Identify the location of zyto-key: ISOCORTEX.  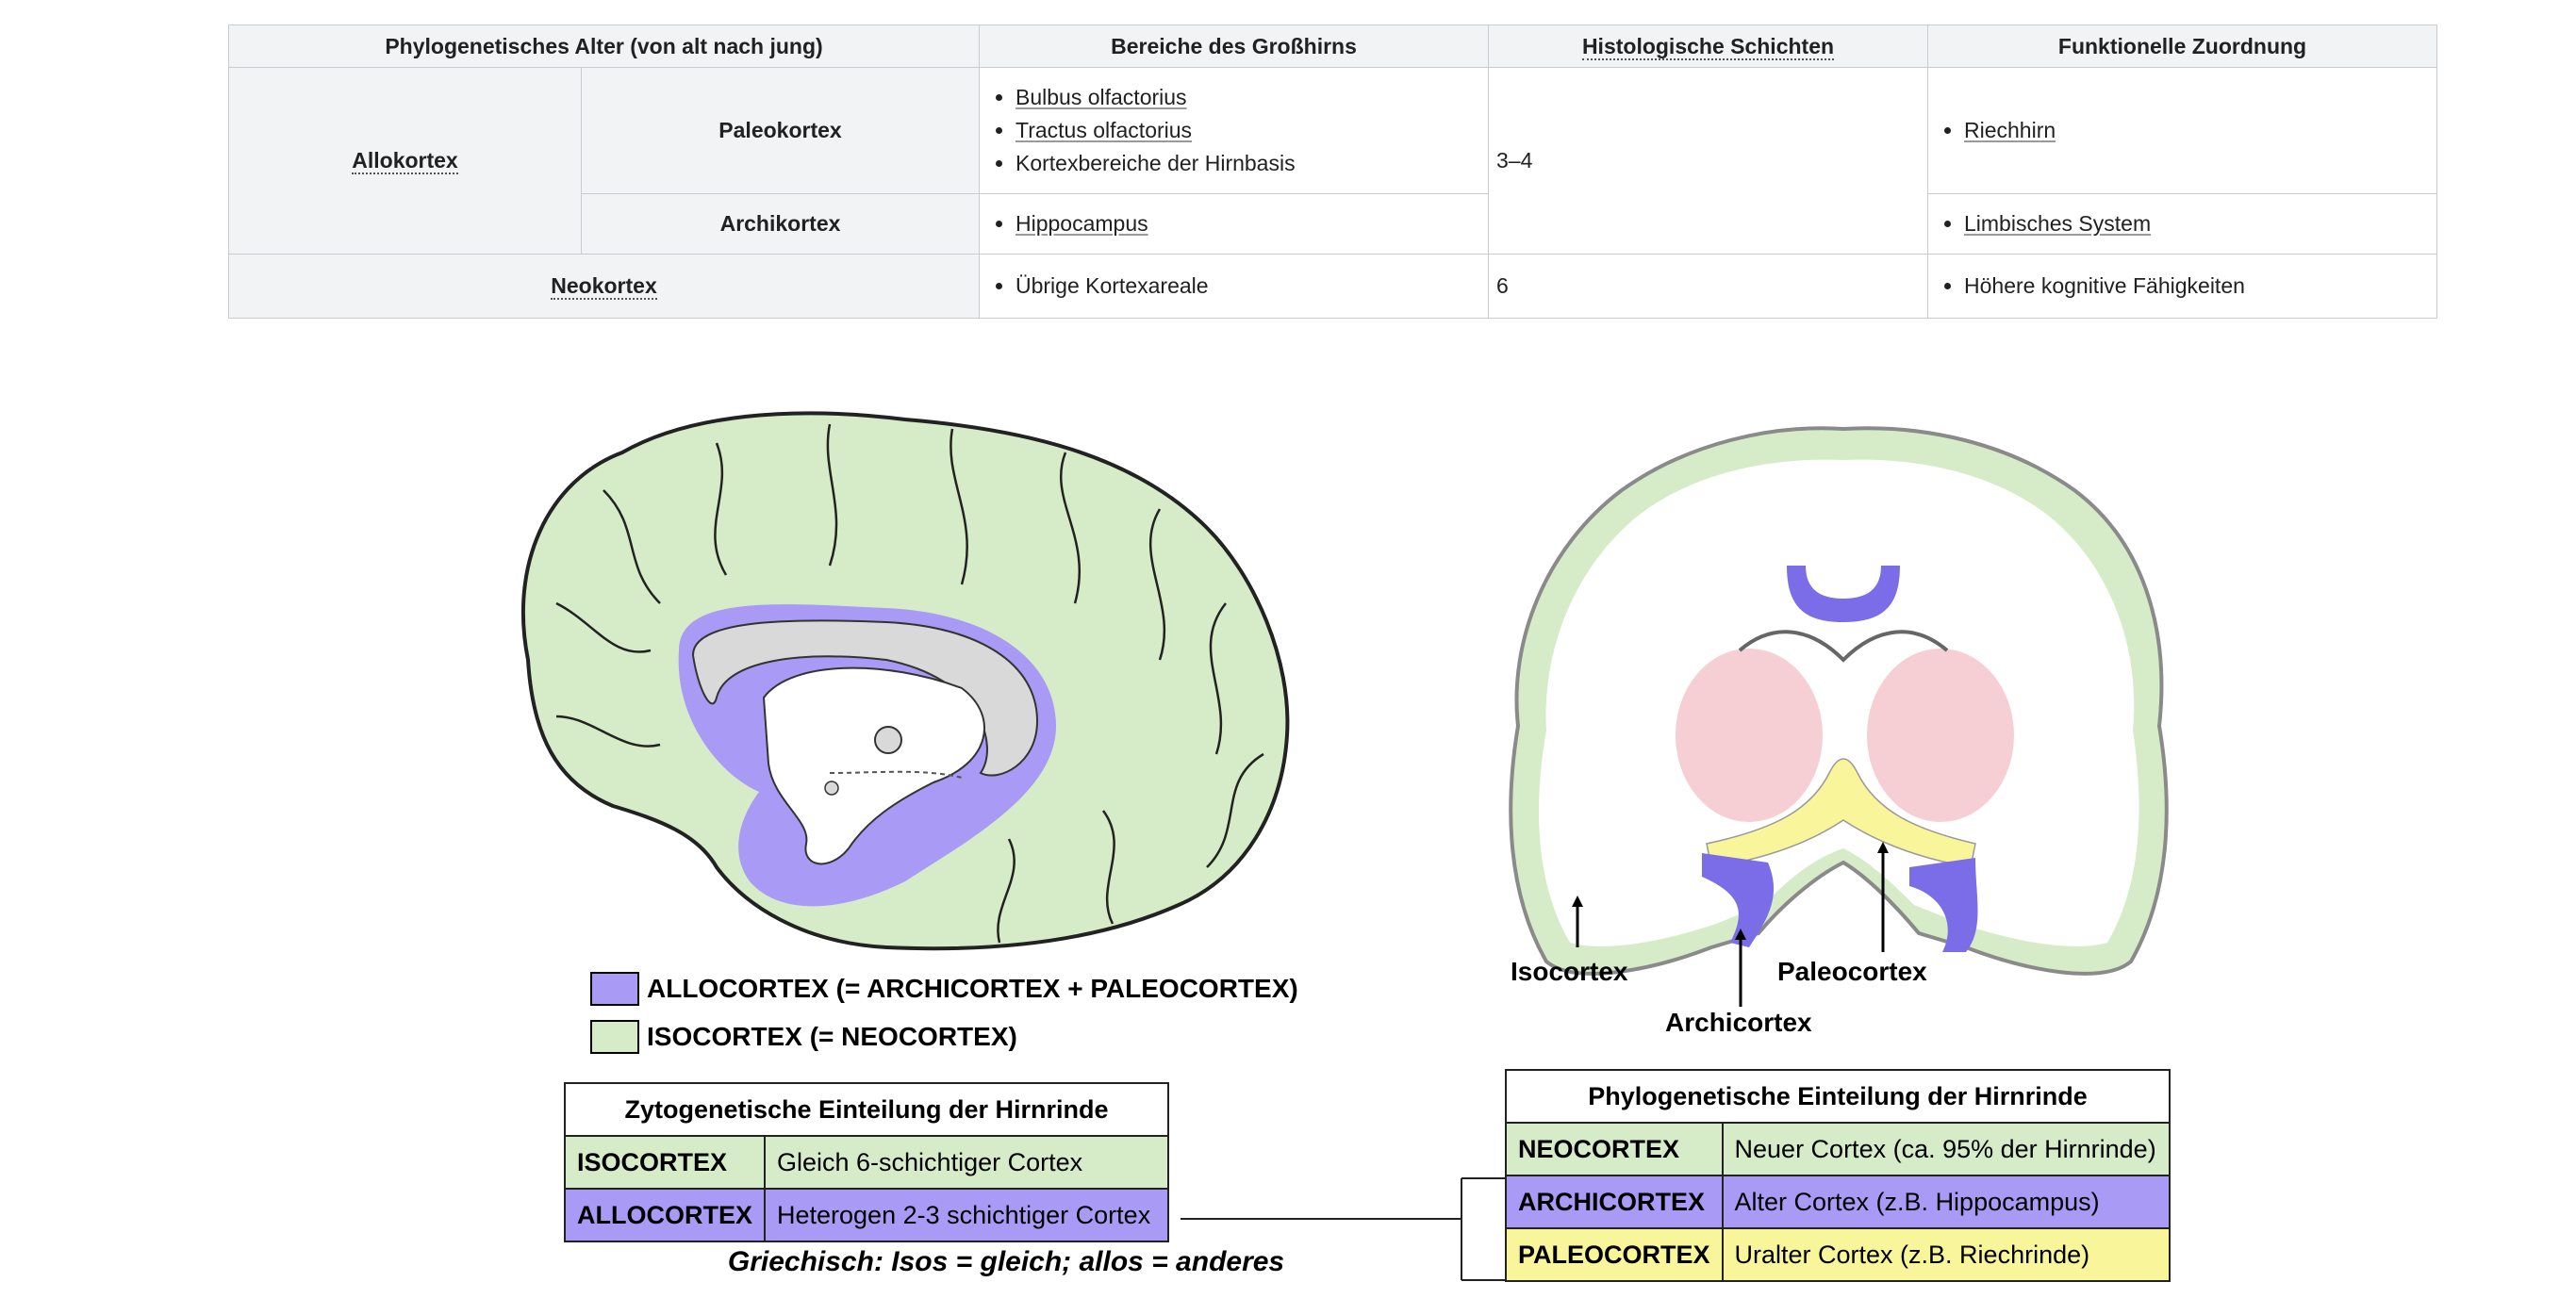
(665, 1163).